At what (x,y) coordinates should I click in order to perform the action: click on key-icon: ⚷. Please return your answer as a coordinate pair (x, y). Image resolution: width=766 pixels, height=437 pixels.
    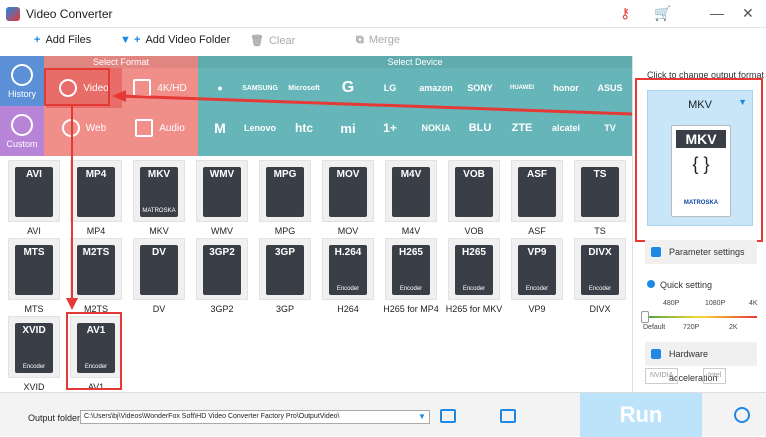
    Looking at the image, I should click on (625, 13).